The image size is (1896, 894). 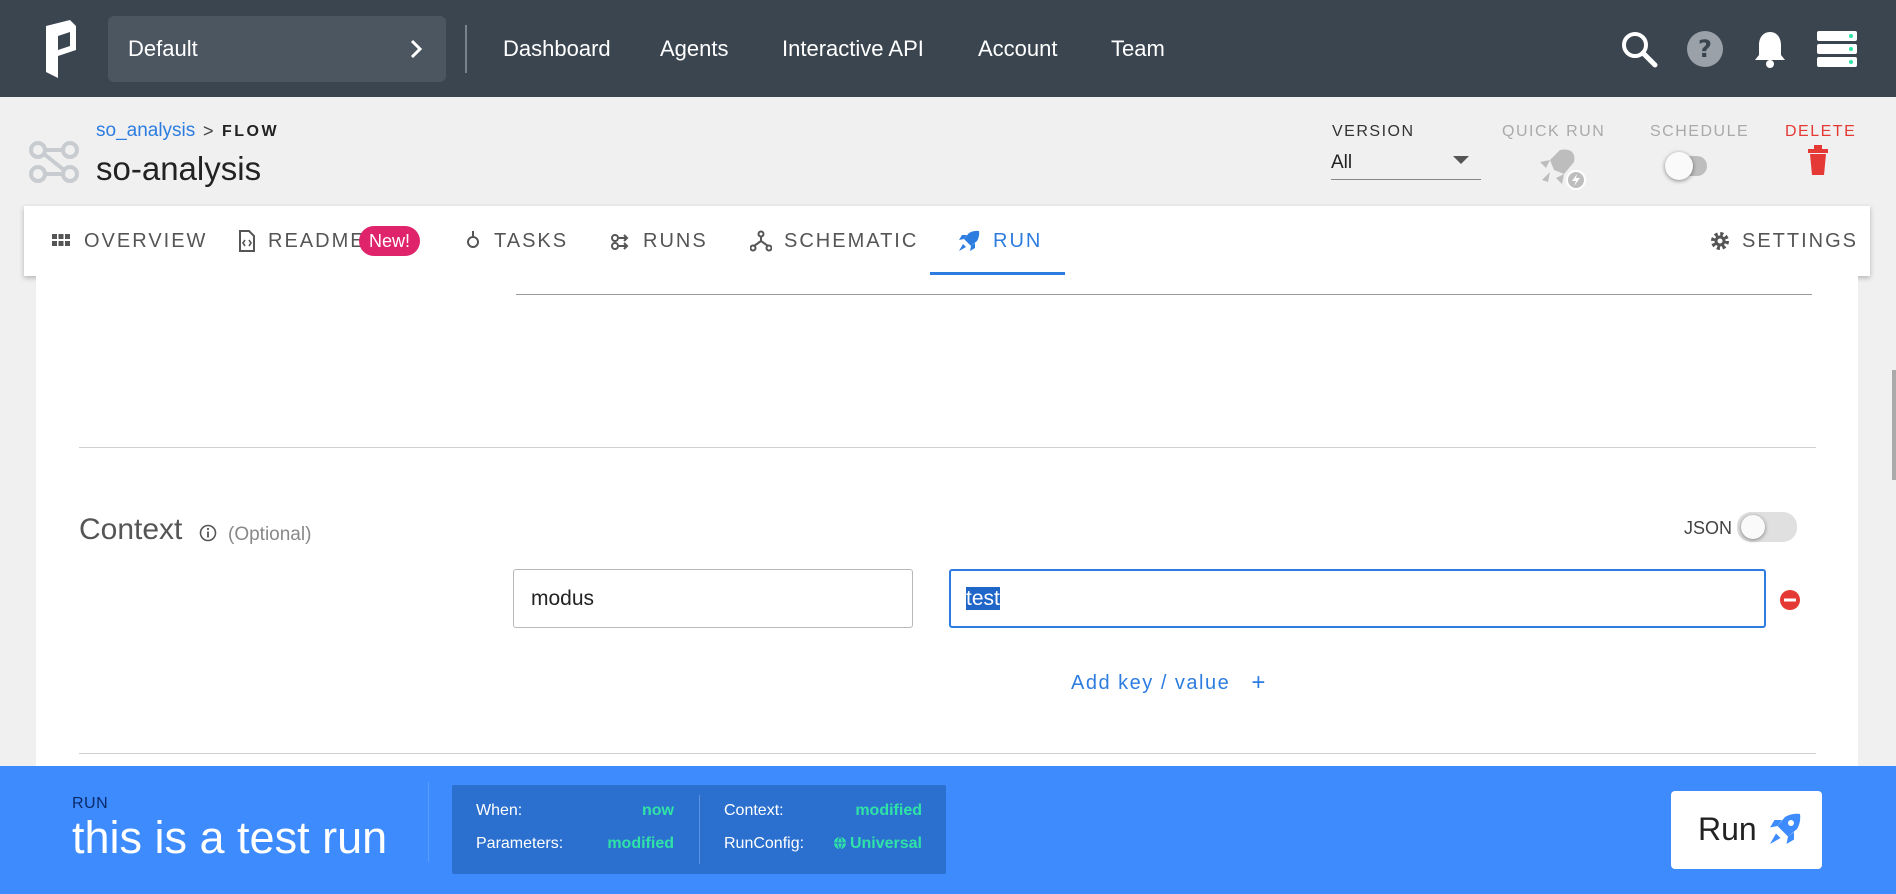 I want to click on run-label: RUN, so click(x=90, y=803).